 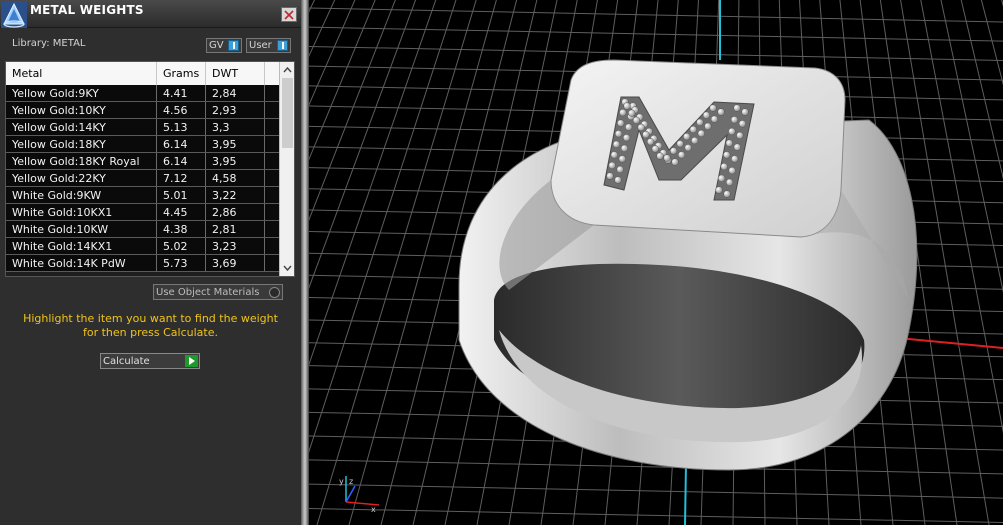 I want to click on table-row: Yellow Gold:9KY 4.41 2,84, so click(x=142, y=93).